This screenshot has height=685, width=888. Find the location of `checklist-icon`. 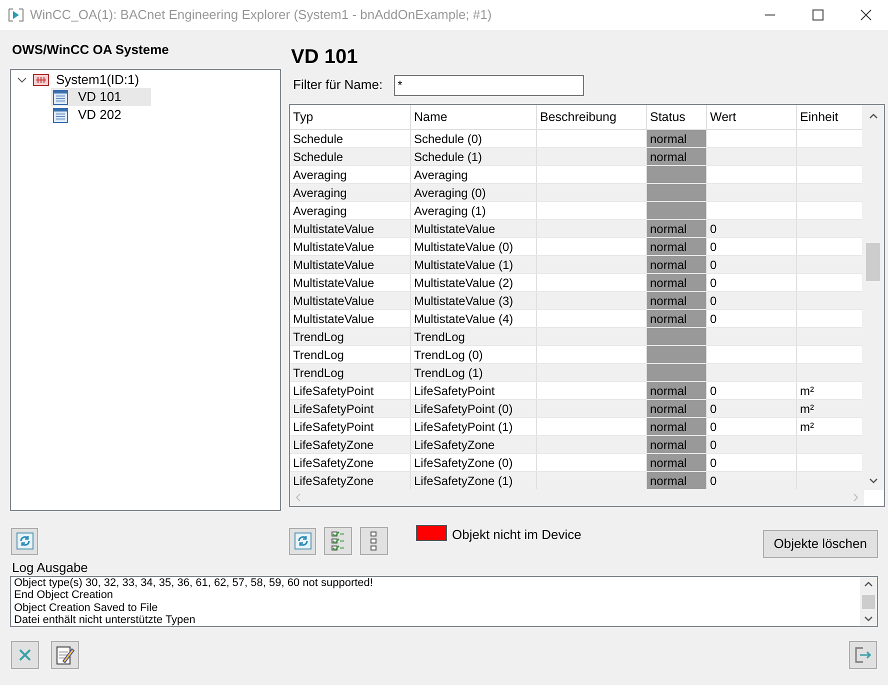

checklist-icon is located at coordinates (338, 541).